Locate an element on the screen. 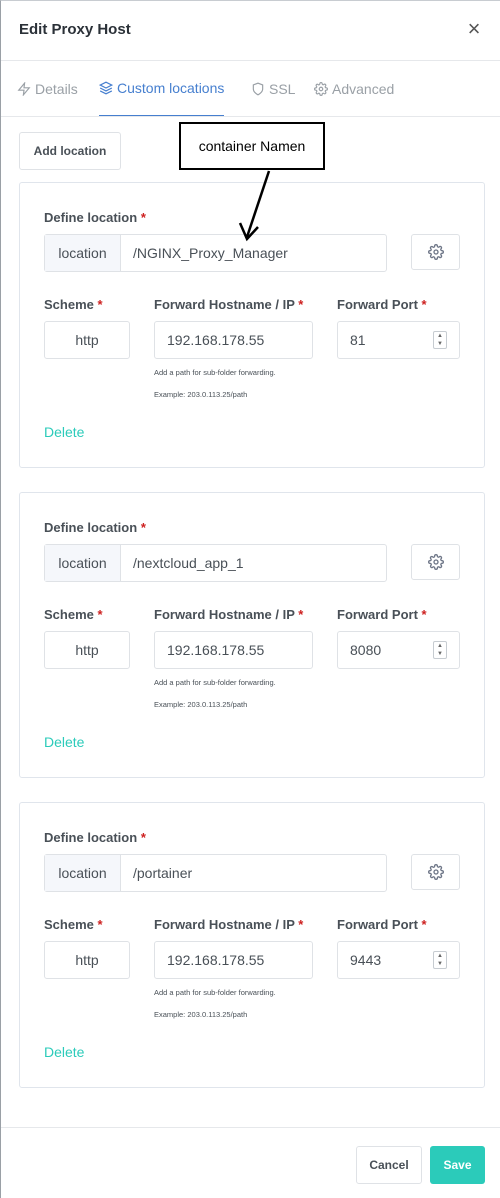  forward-port-value: 81 is located at coordinates (358, 340).